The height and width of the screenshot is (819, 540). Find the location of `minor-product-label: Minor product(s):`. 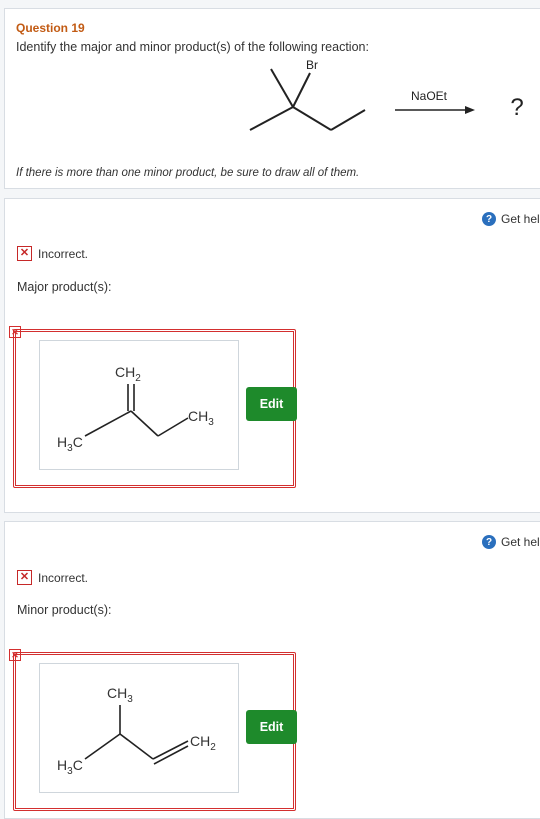

minor-product-label: Minor product(s): is located at coordinates (64, 610).